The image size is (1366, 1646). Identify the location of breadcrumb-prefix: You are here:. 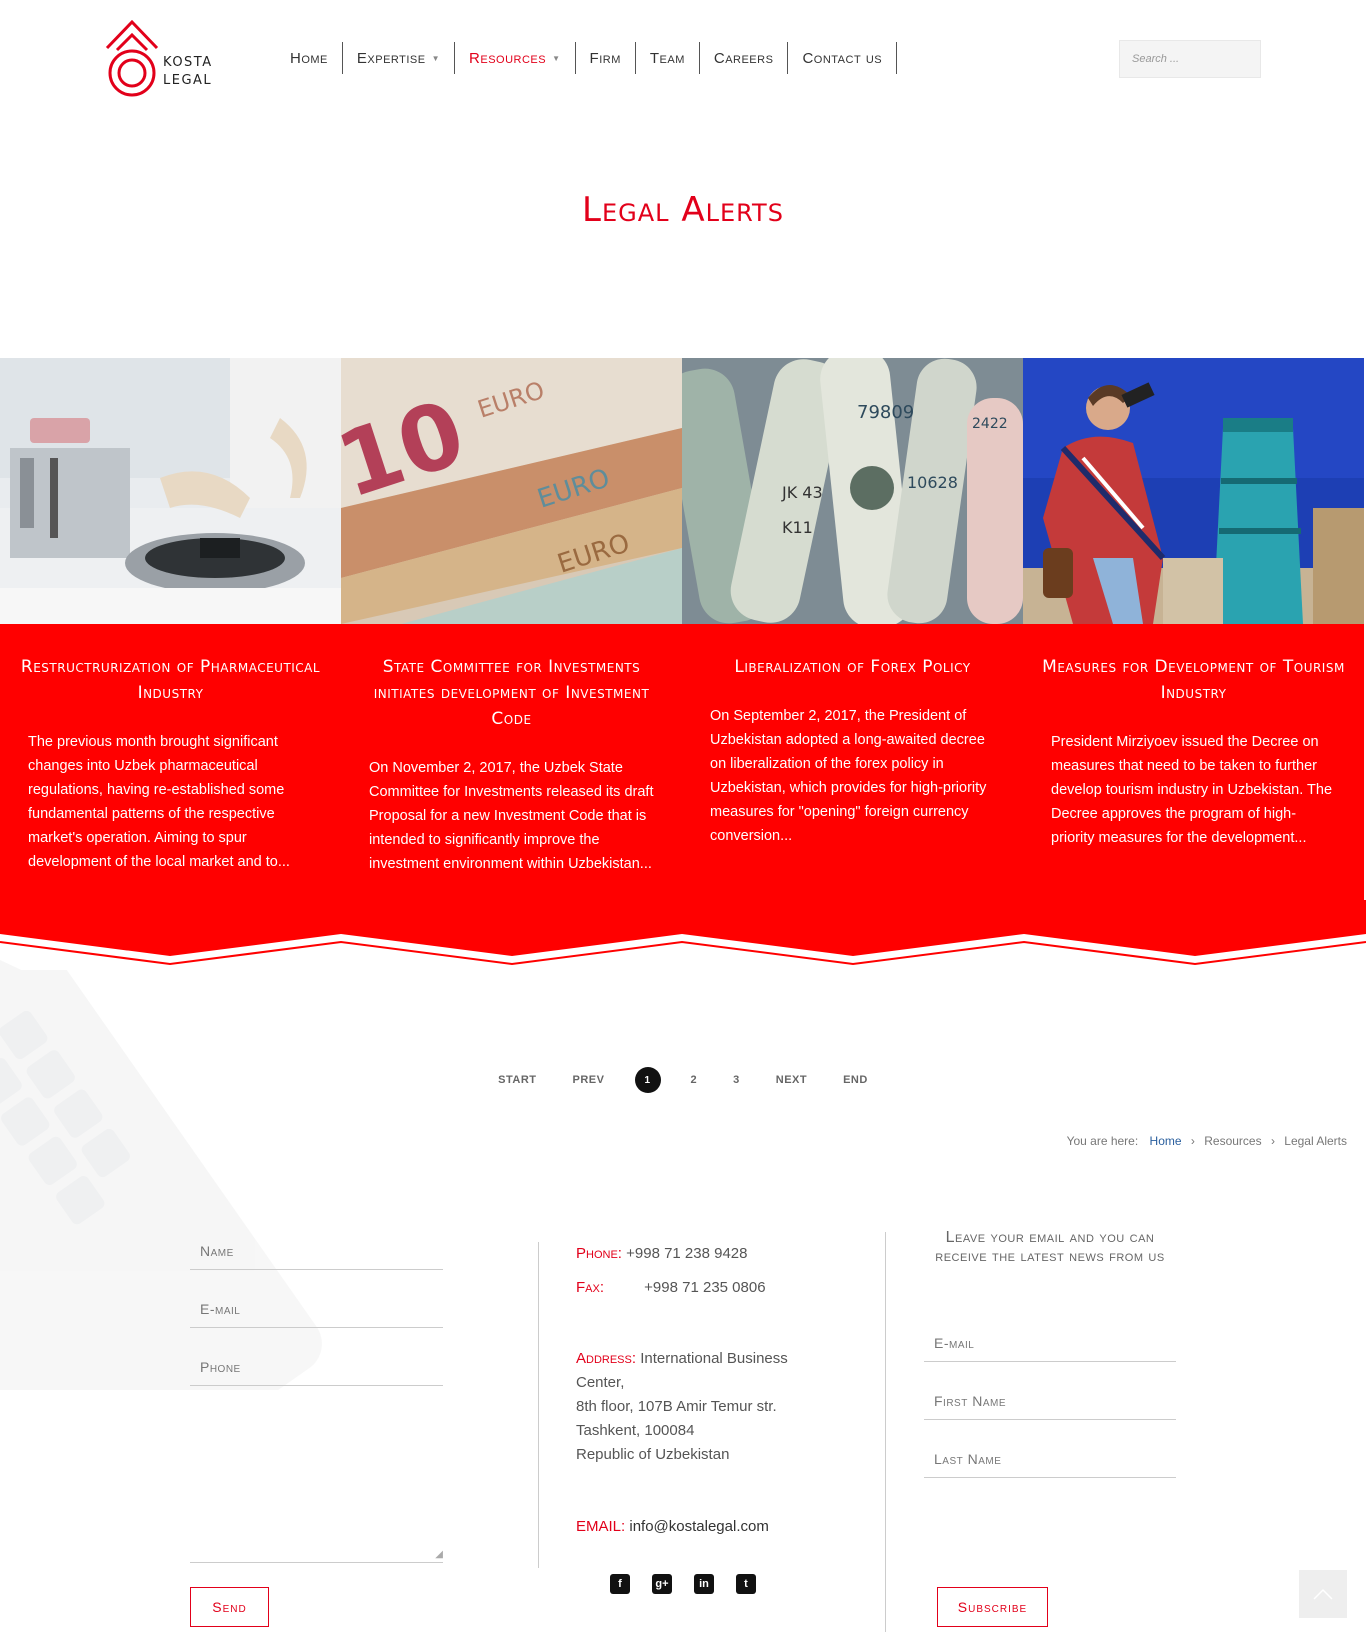
(1102, 1141).